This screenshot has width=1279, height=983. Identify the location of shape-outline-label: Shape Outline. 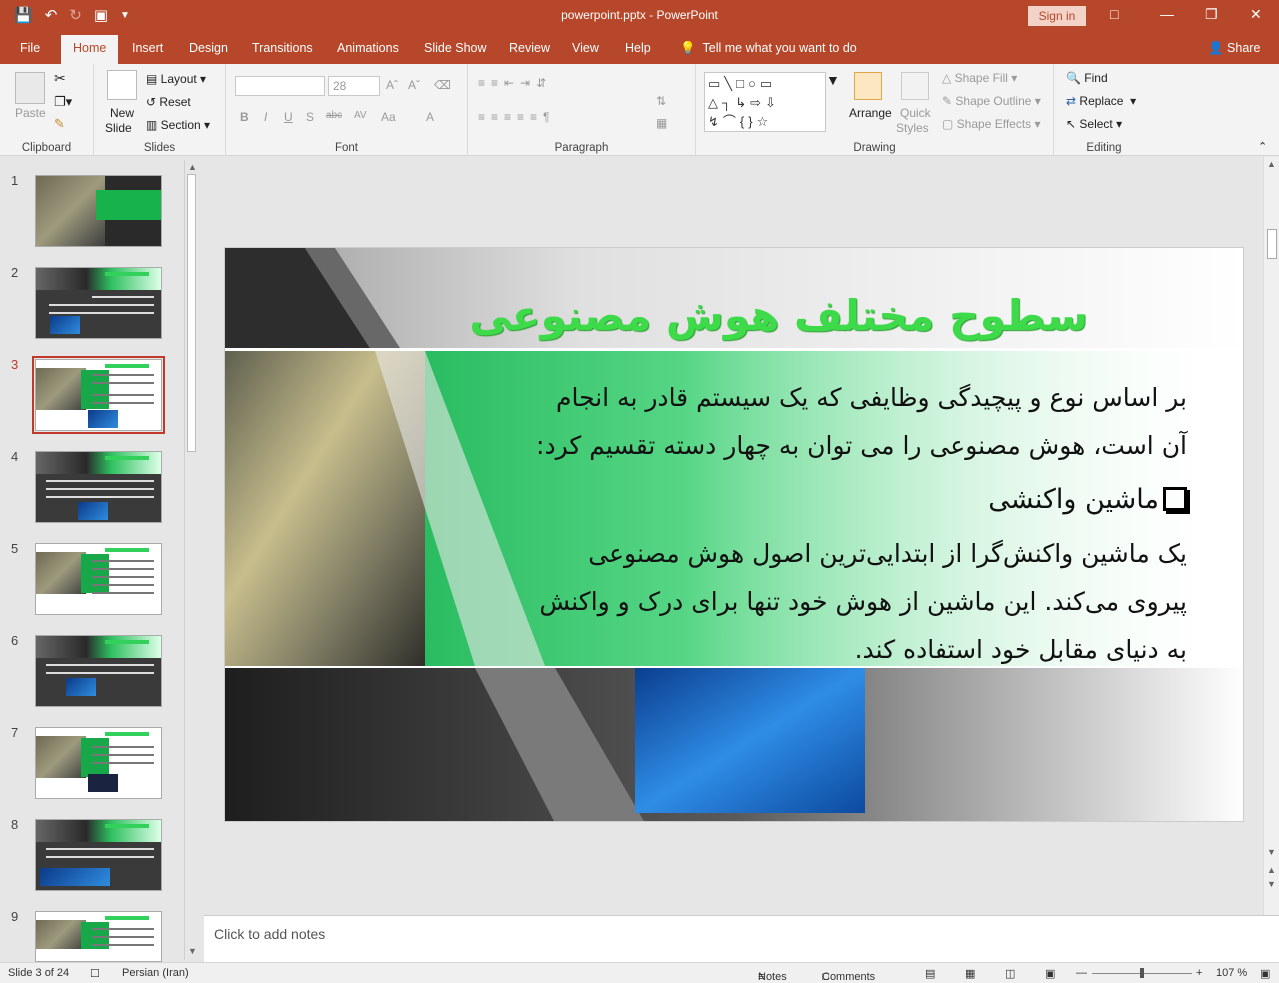
(993, 101).